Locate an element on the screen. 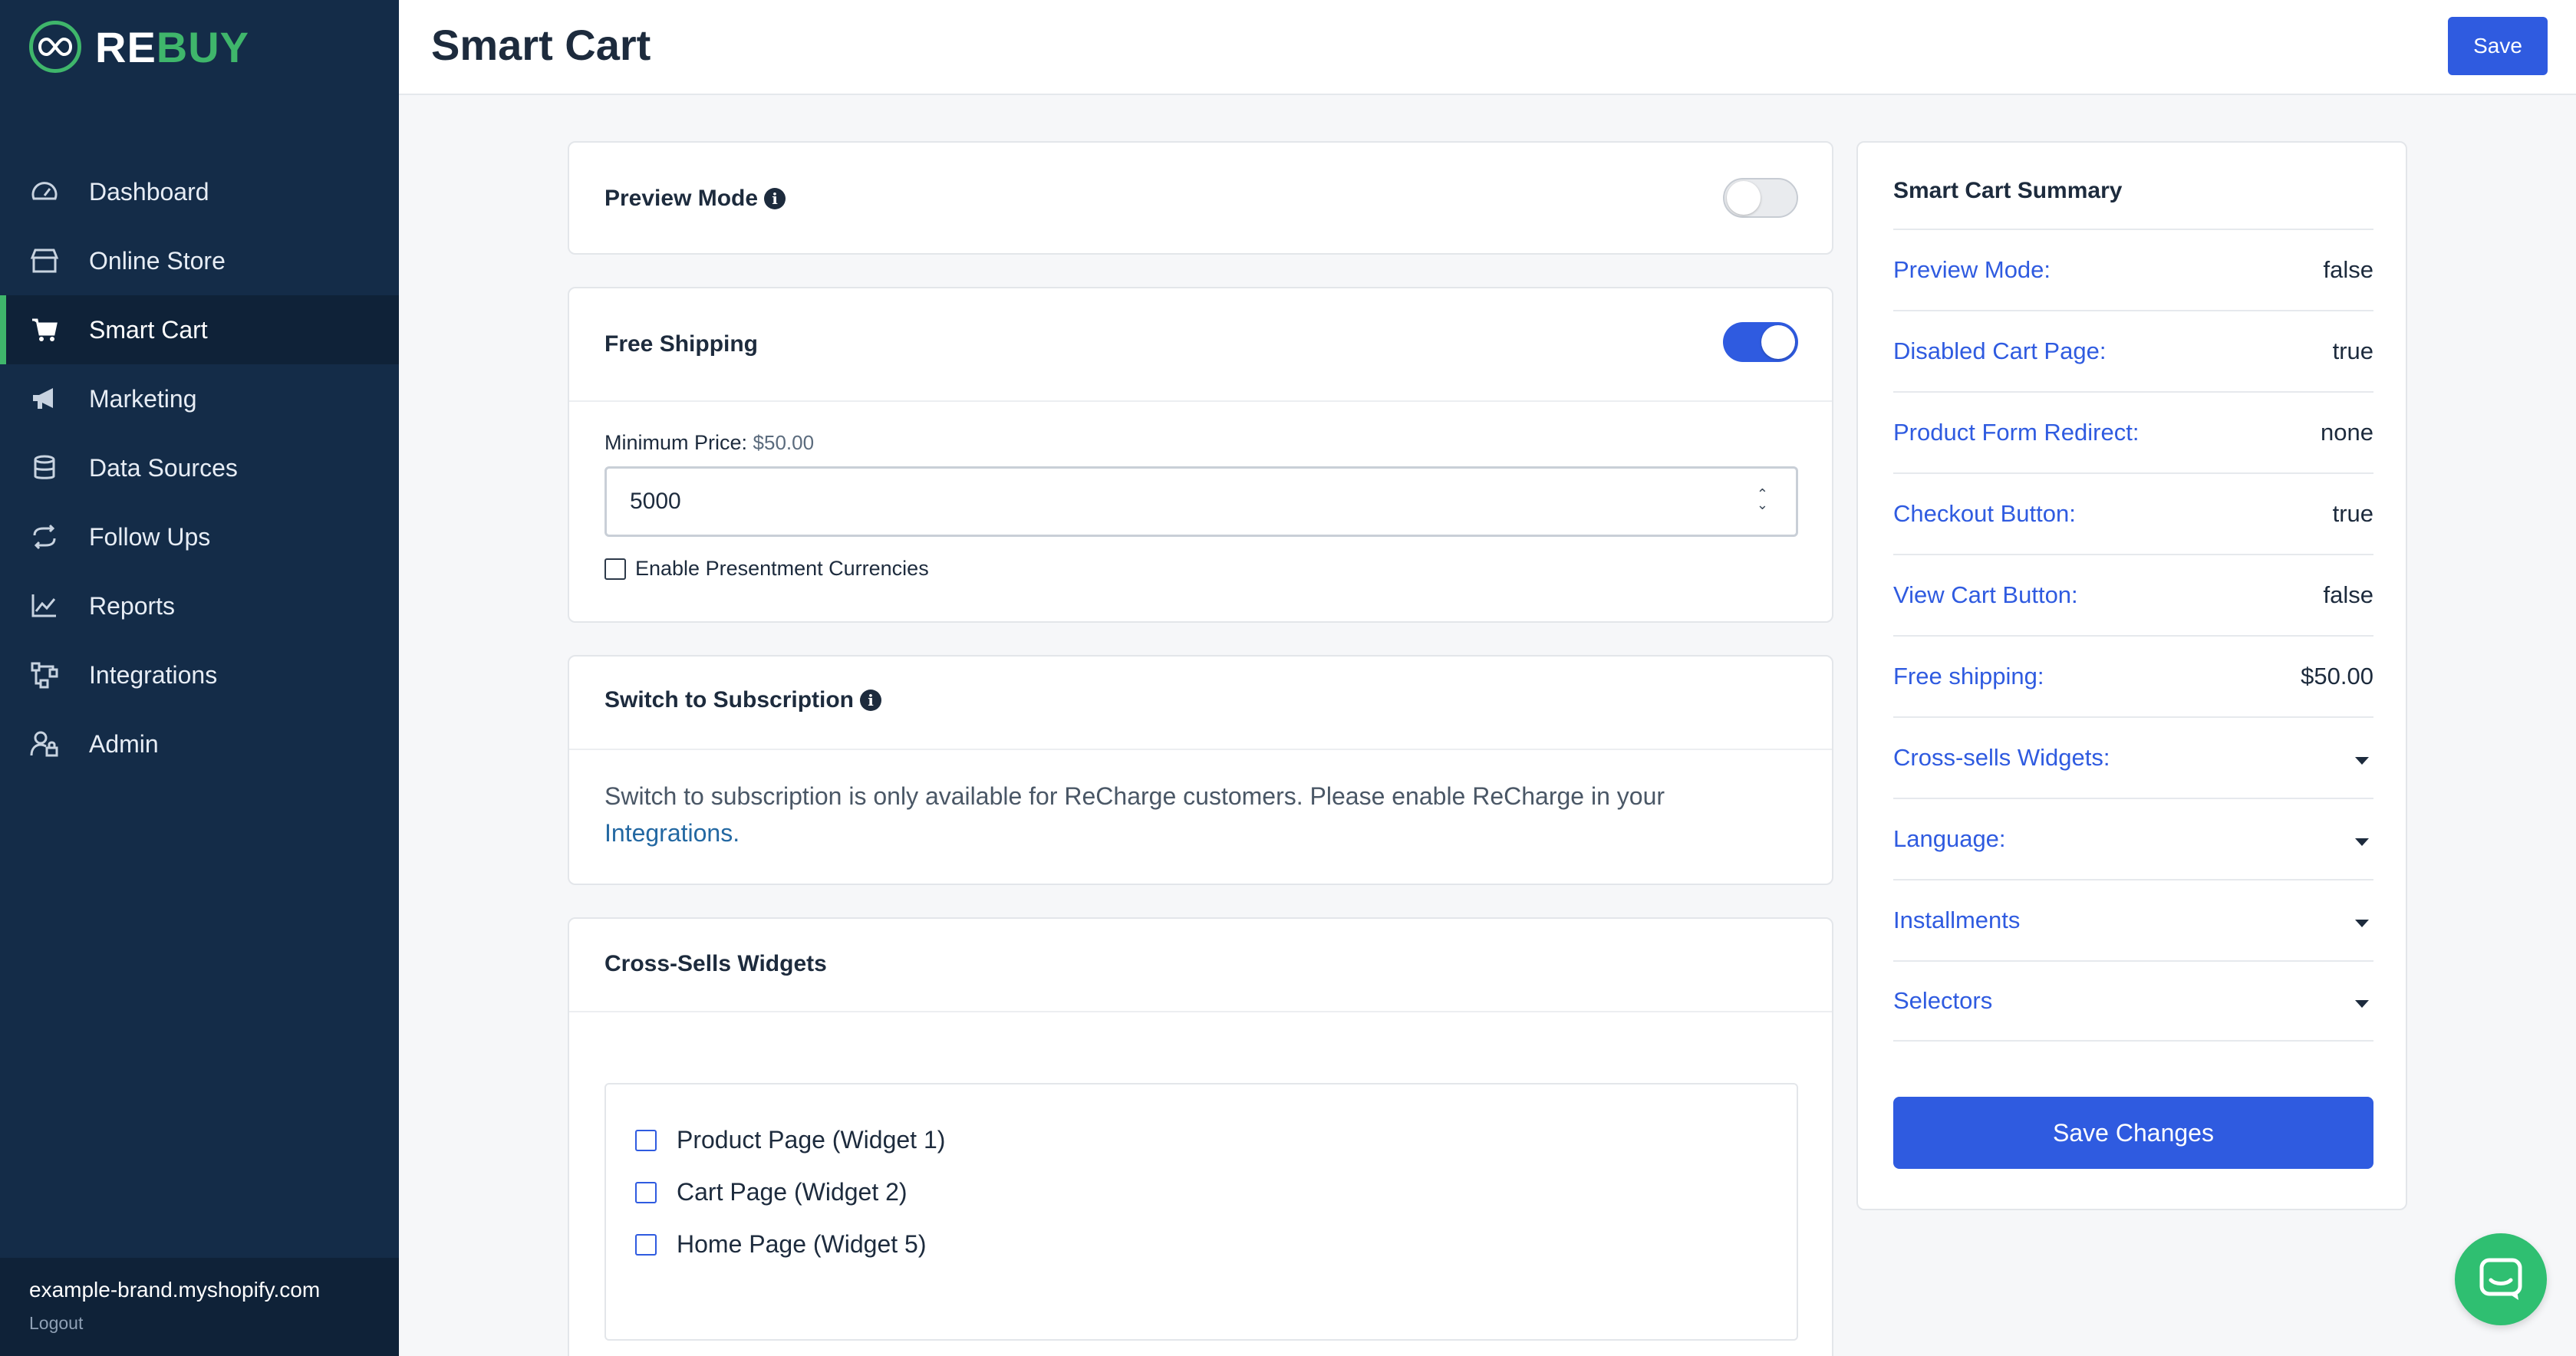 This screenshot has height=1356, width=2576. preview-mode-card: Preview Mode i is located at coordinates (1200, 198).